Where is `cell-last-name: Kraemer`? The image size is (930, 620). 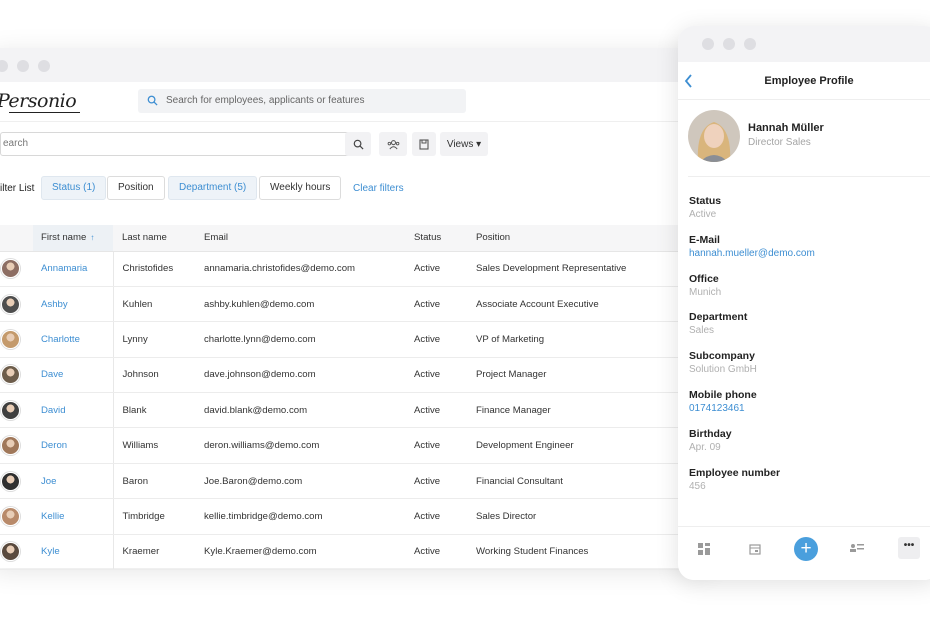 cell-last-name: Kraemer is located at coordinates (158, 552).